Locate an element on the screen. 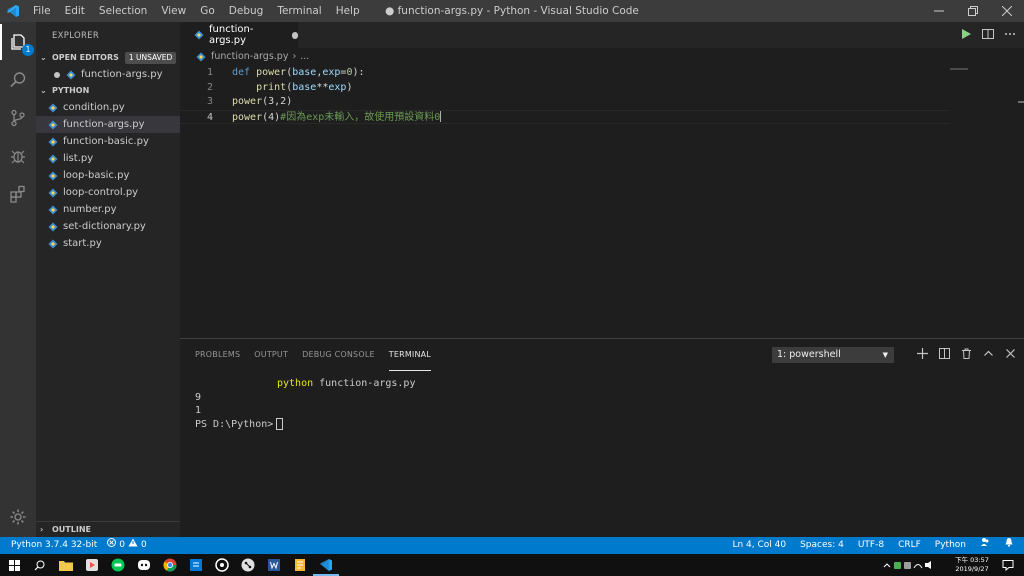 This screenshot has height=576, width=1024. source-control-icon is located at coordinates (18, 118).